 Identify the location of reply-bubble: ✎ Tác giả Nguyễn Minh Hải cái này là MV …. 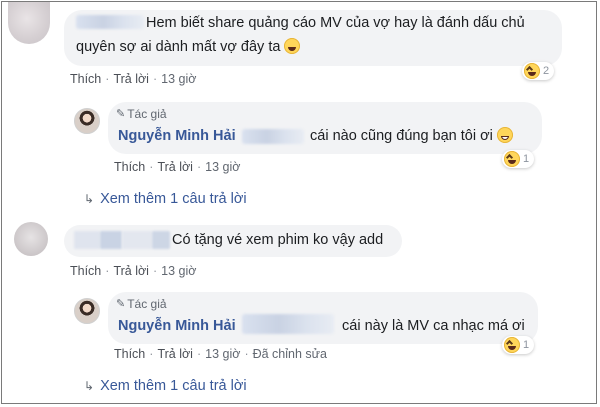
(323, 318).